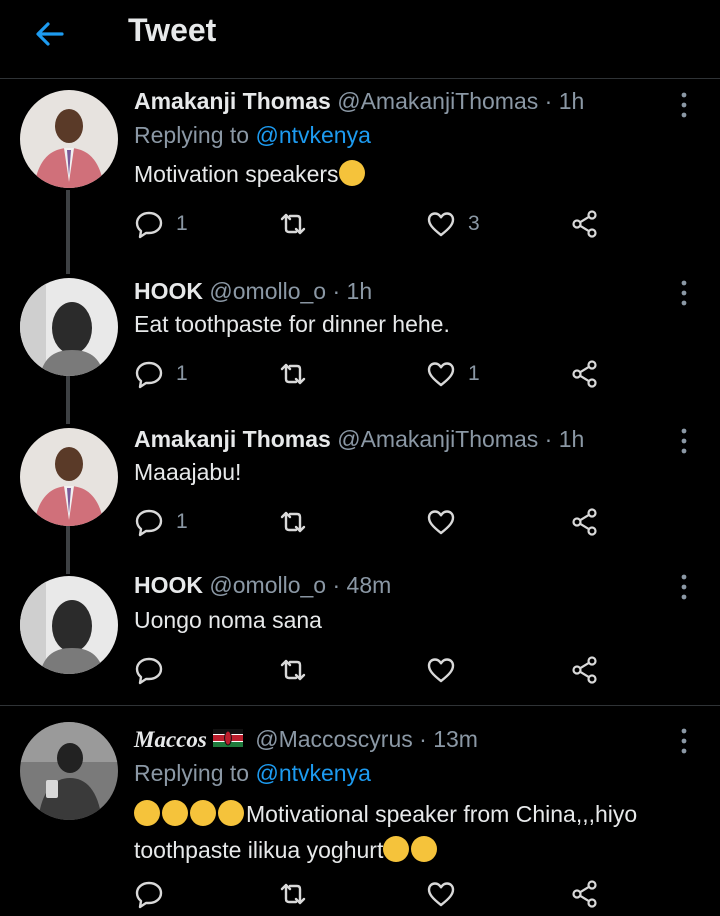  I want to click on tweet-header: Amakanji Thomas @AmakanjiThomas · 1h, so click(359, 101).